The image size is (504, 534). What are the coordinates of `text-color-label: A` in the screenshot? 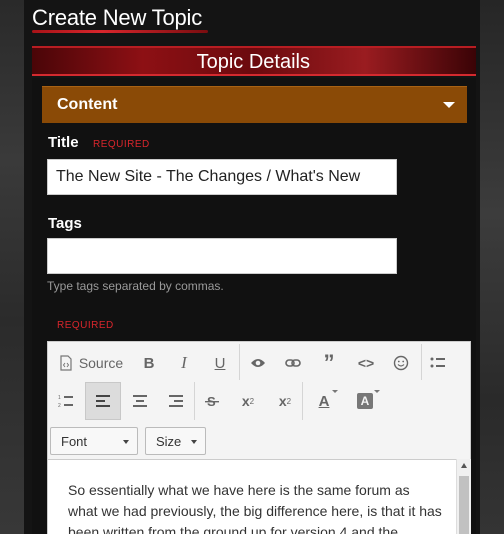 It's located at (324, 401).